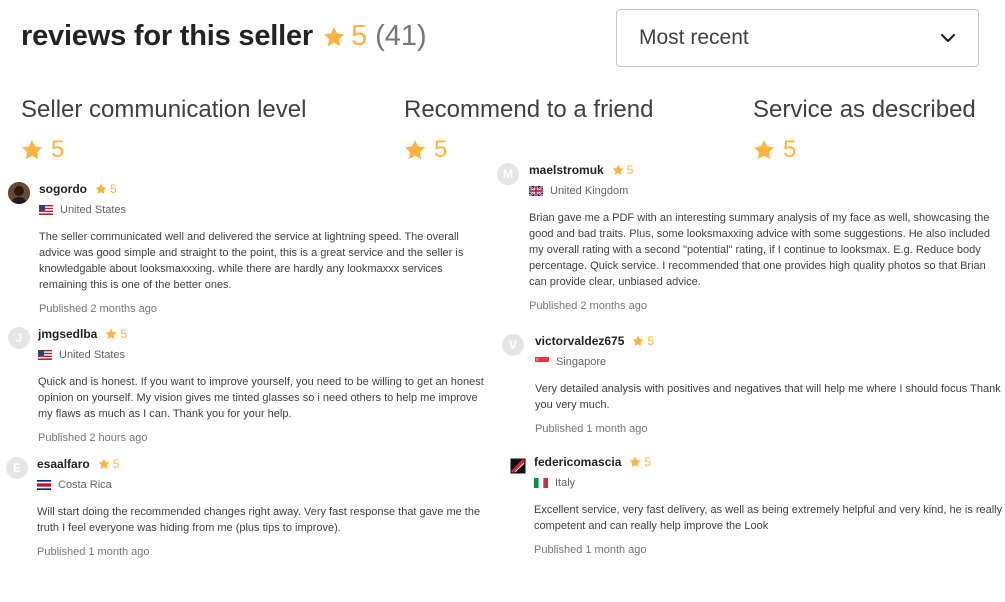 Image resolution: width=1005 pixels, height=602 pixels. I want to click on user-avatar: J, so click(19, 338).